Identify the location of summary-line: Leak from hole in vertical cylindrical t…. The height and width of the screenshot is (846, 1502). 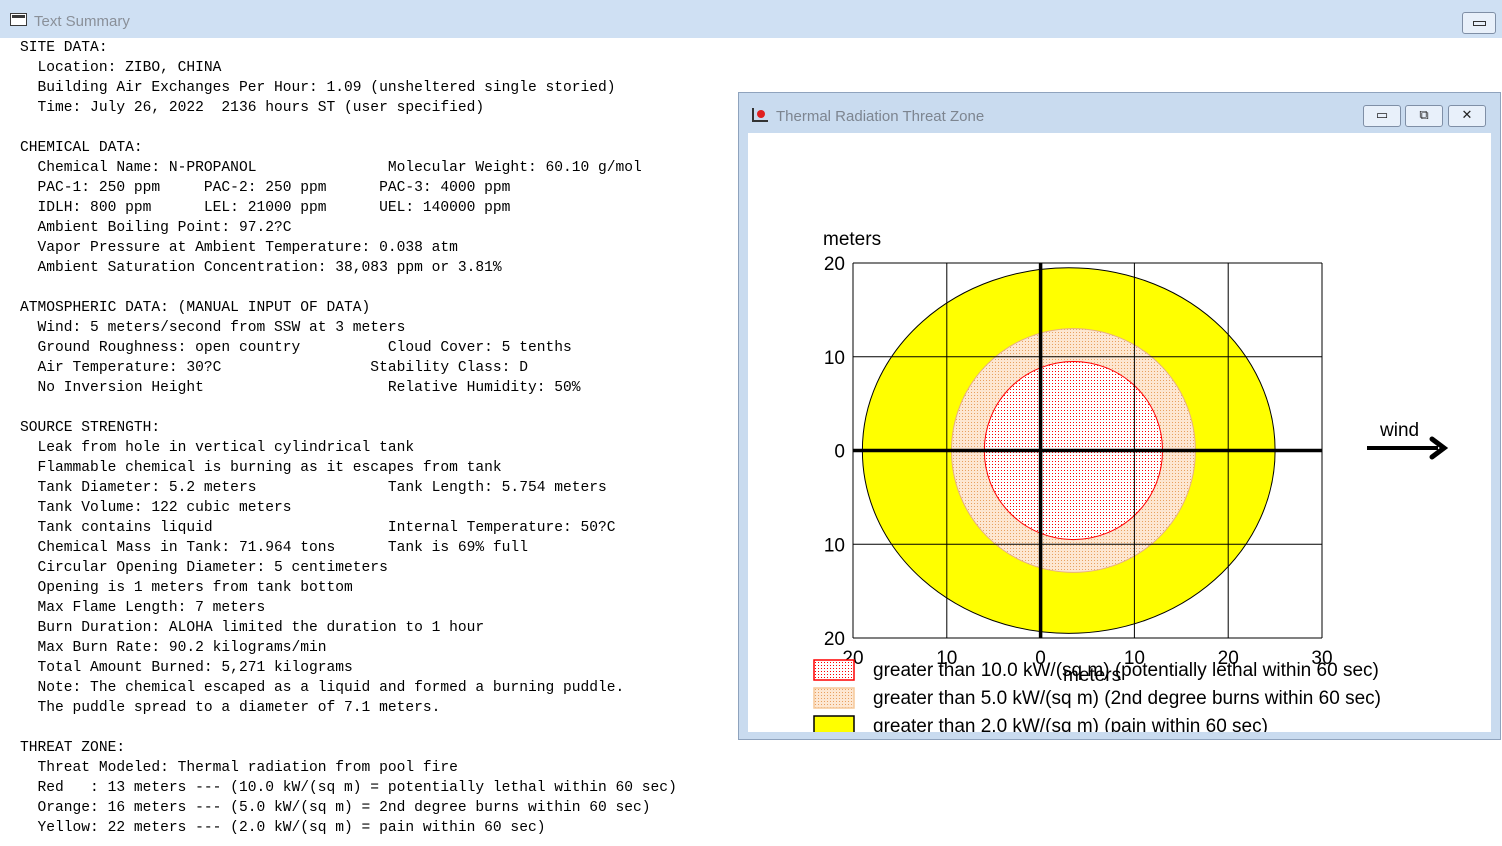
(217, 448).